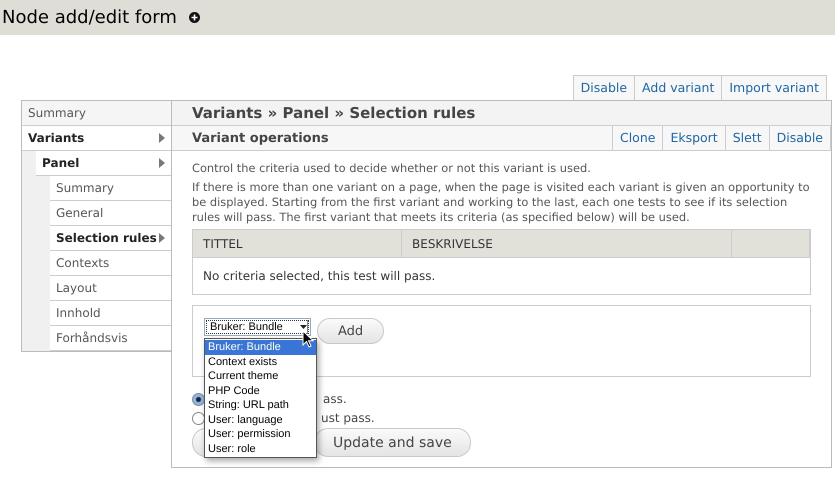 The image size is (835, 482). Describe the element at coordinates (260, 419) in the screenshot. I see `dropdown-option: User: language` at that location.